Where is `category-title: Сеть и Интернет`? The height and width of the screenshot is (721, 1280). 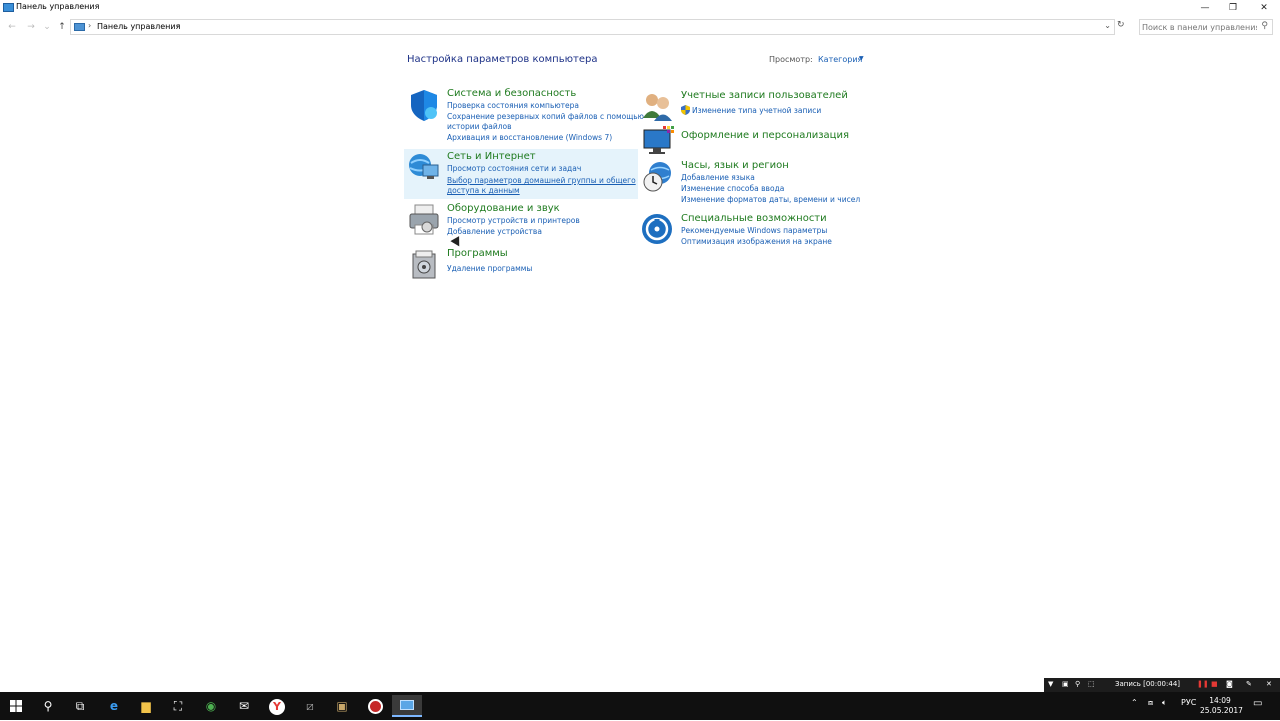 category-title: Сеть и Интернет is located at coordinates (491, 156).